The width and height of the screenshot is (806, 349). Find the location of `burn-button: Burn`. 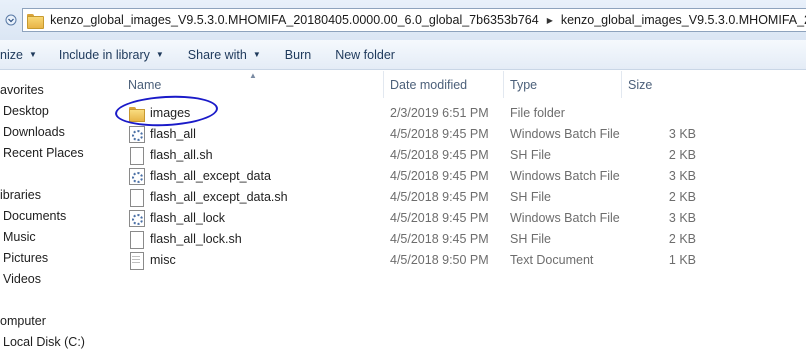

burn-button: Burn is located at coordinates (298, 55).